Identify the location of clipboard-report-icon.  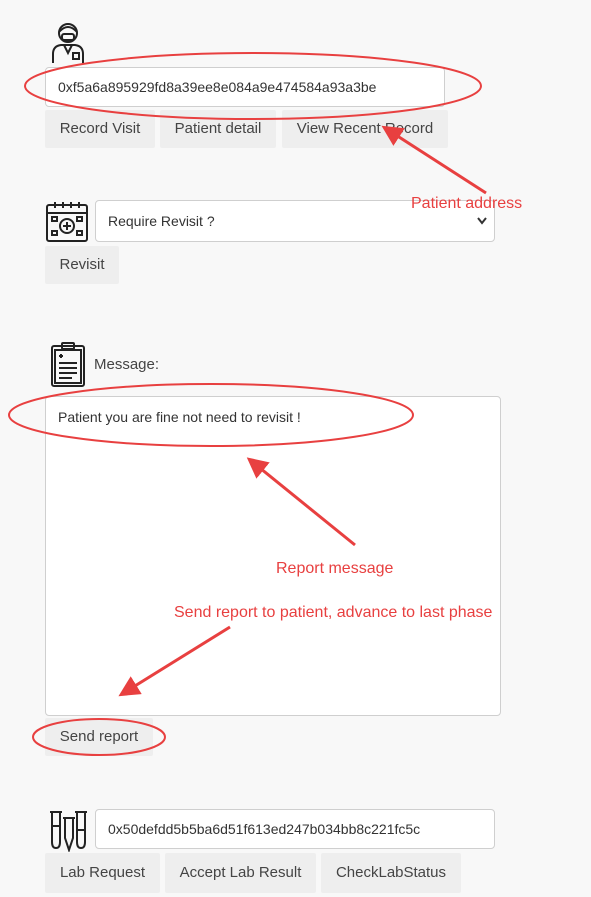
(68, 365).